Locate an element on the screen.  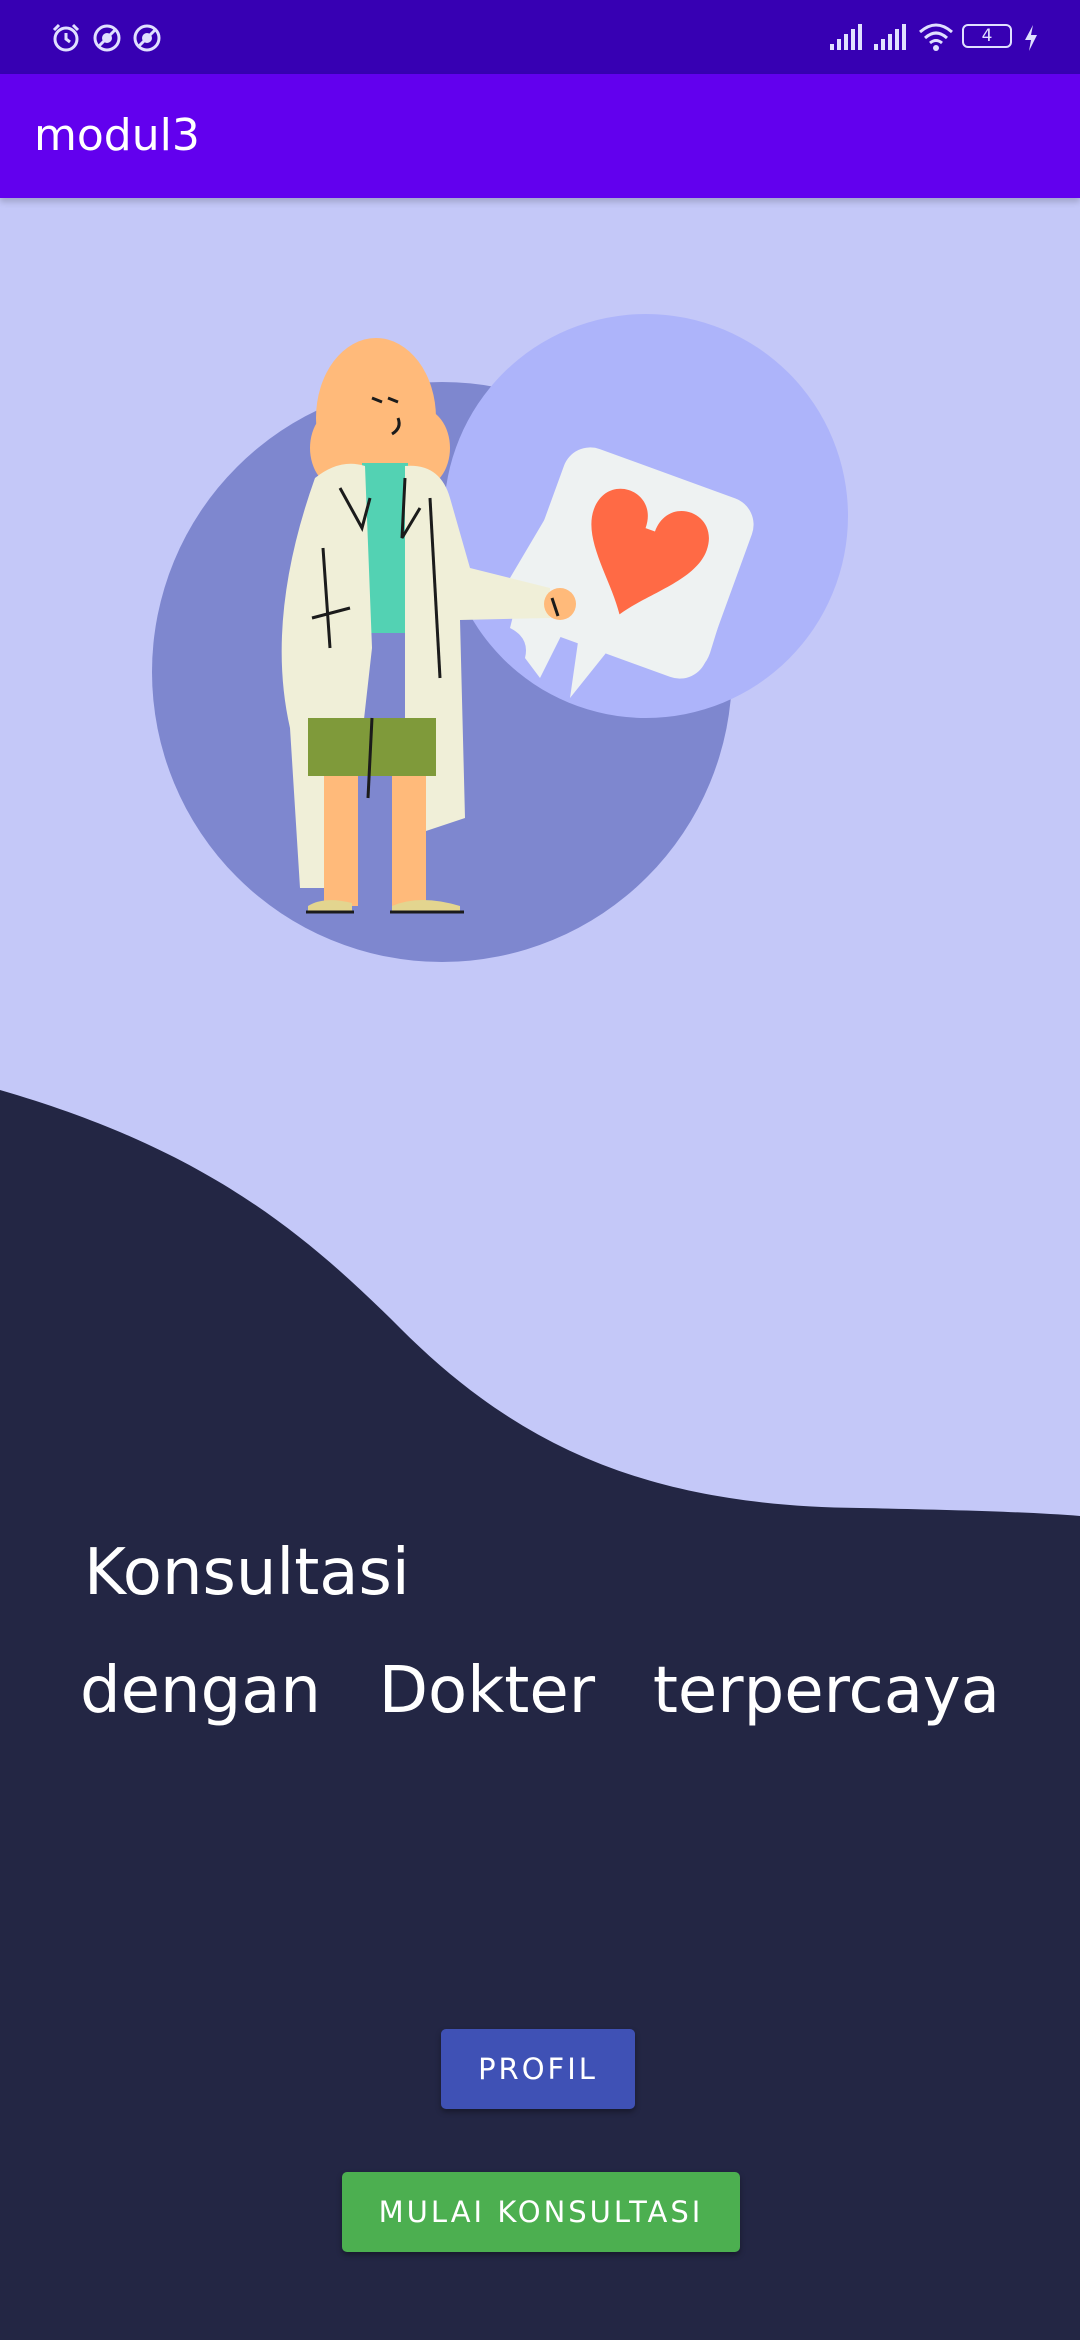
wifi-icon is located at coordinates (936, 37).